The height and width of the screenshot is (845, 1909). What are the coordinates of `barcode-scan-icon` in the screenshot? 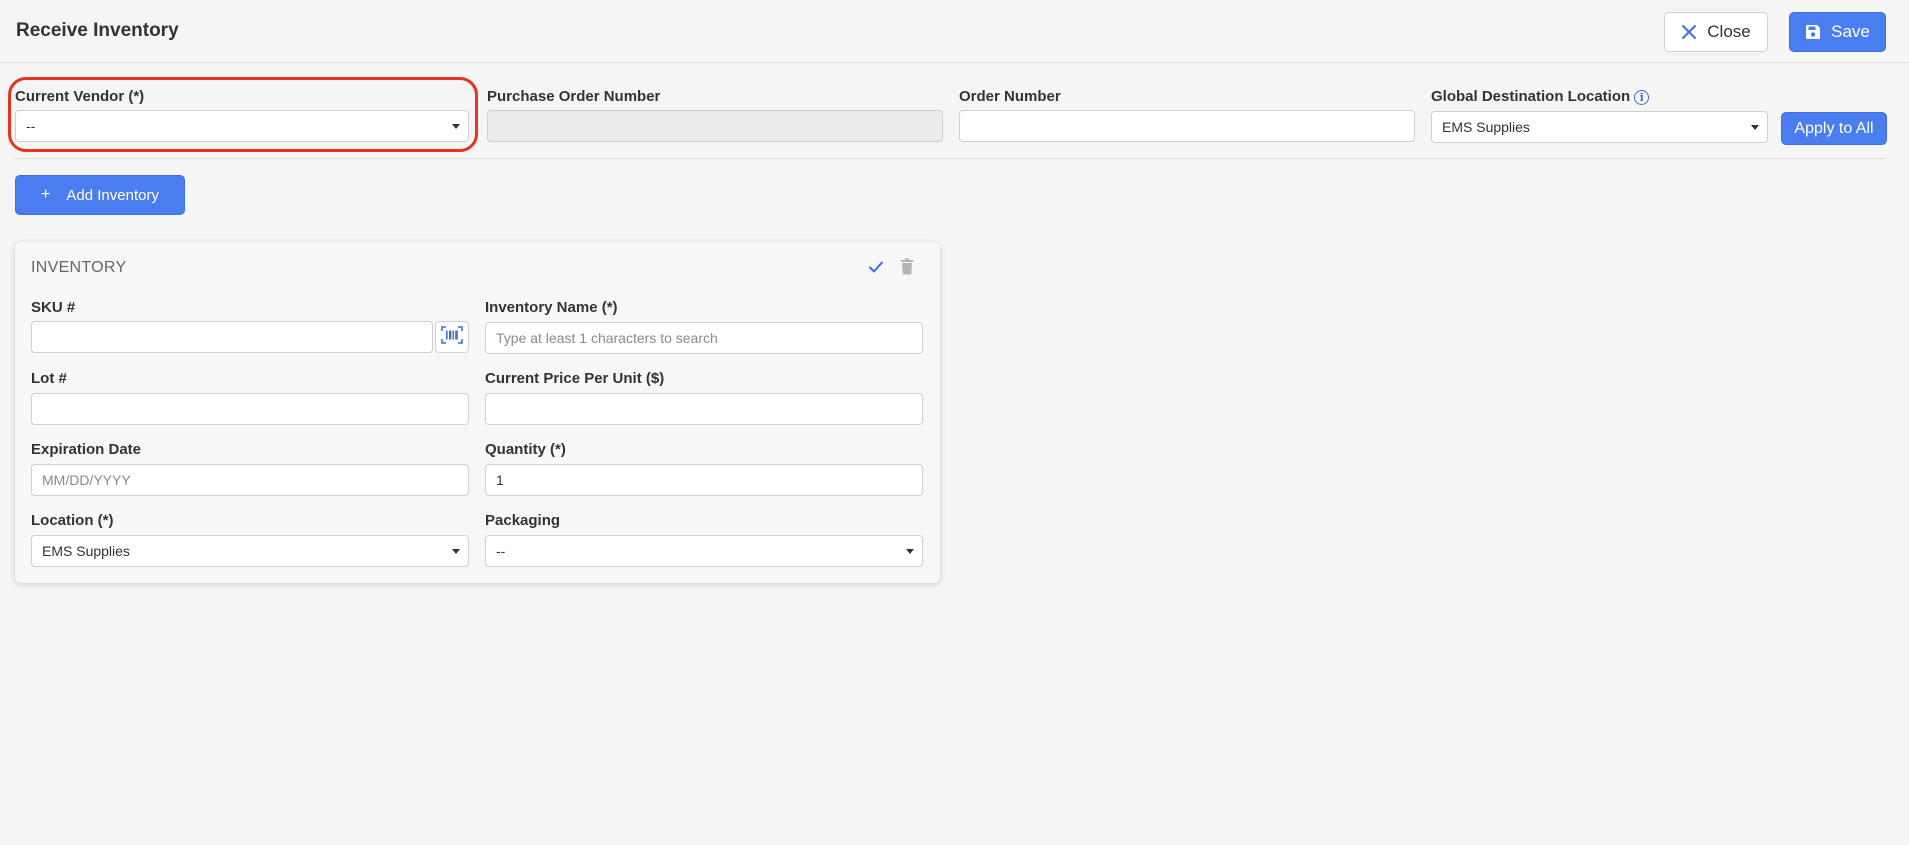 It's located at (452, 337).